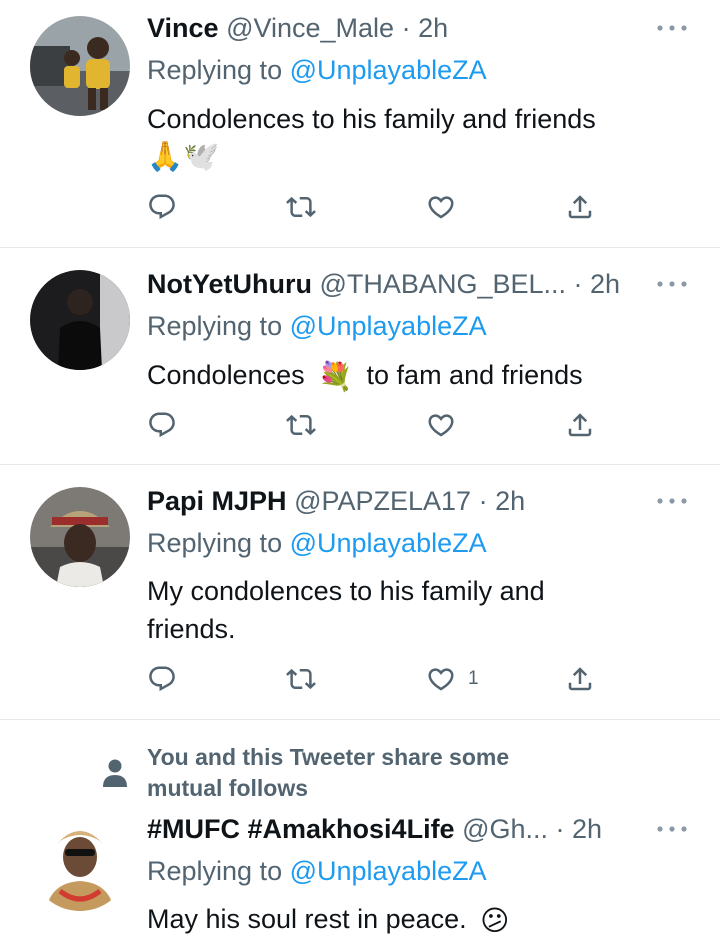  I want to click on display-name: Papi MJPH, so click(217, 501).